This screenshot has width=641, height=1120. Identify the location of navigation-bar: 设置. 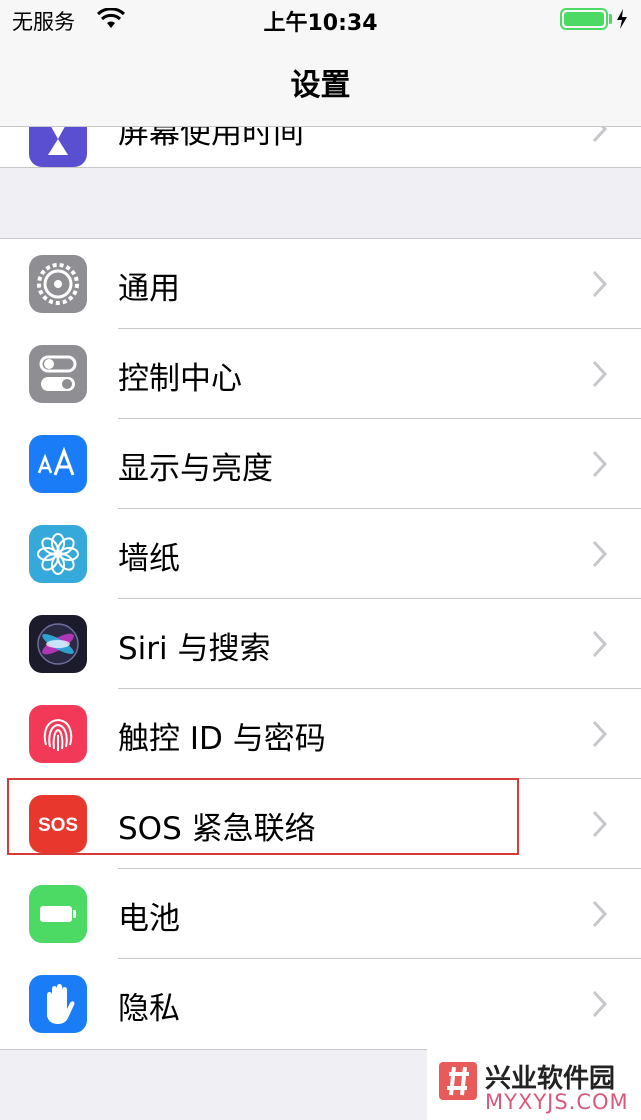
(320, 83).